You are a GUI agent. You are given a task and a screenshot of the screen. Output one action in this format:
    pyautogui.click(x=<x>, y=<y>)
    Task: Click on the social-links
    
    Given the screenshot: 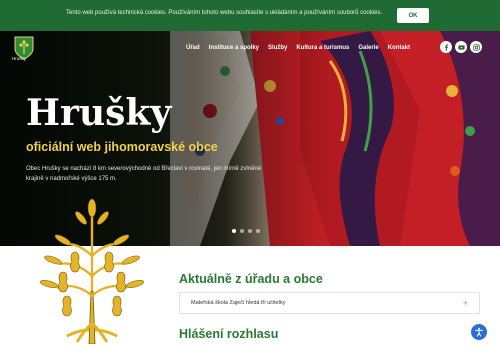 What is the action you would take?
    pyautogui.click(x=461, y=47)
    